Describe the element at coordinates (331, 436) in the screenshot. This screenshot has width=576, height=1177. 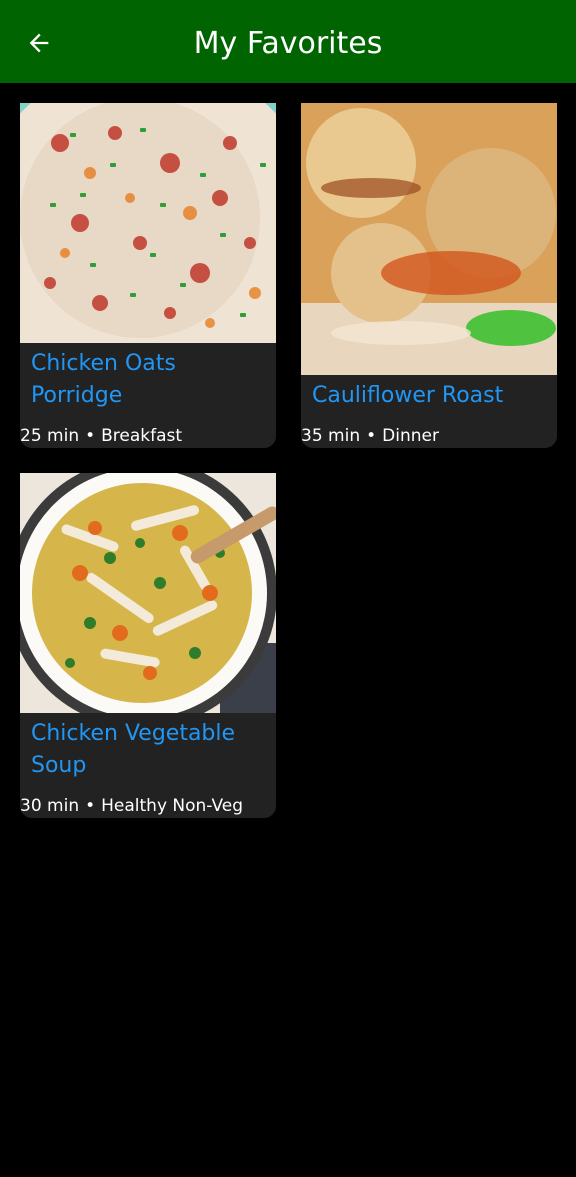
I see `recipe-time: 35 min` at that location.